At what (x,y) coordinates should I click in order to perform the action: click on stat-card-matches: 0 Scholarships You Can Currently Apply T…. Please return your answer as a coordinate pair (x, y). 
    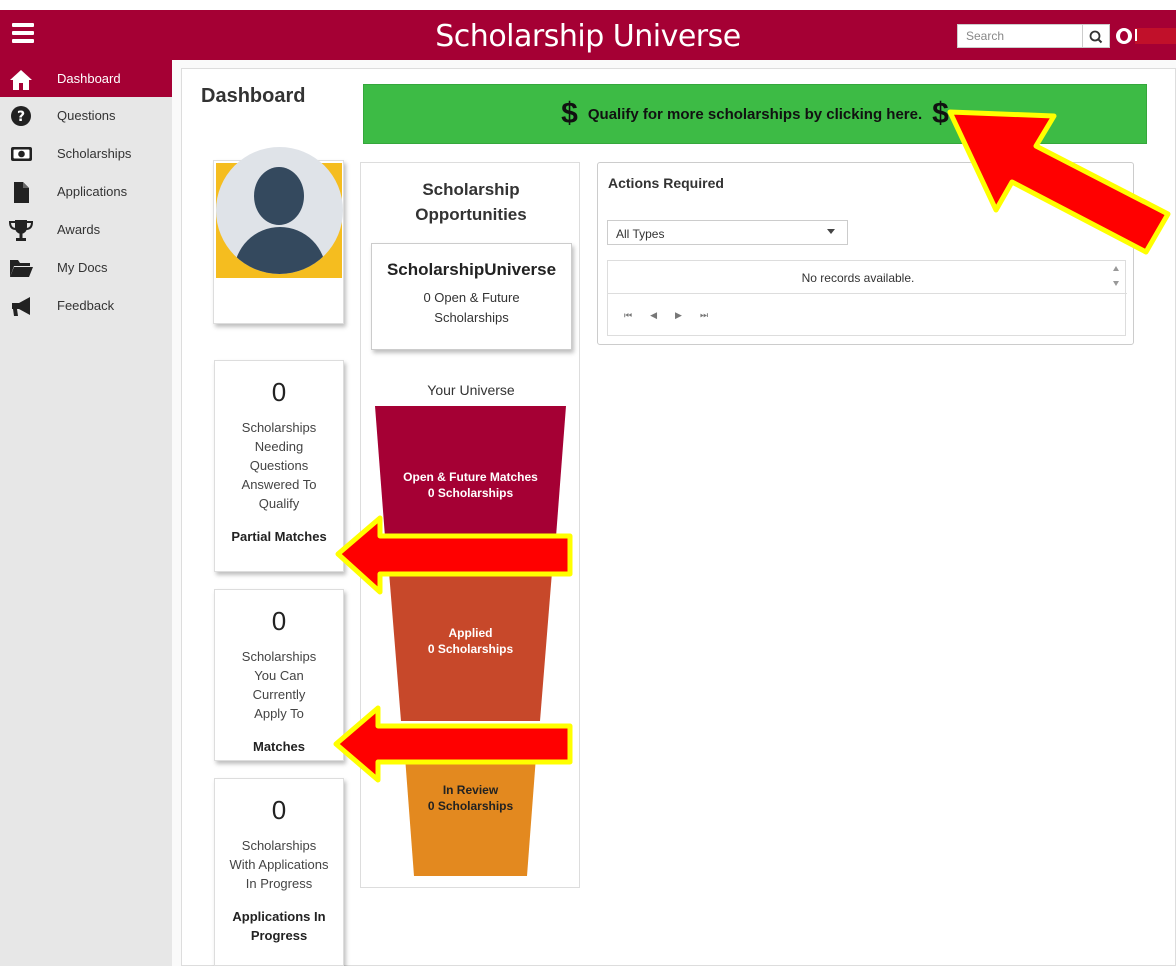
    Looking at the image, I should click on (279, 675).